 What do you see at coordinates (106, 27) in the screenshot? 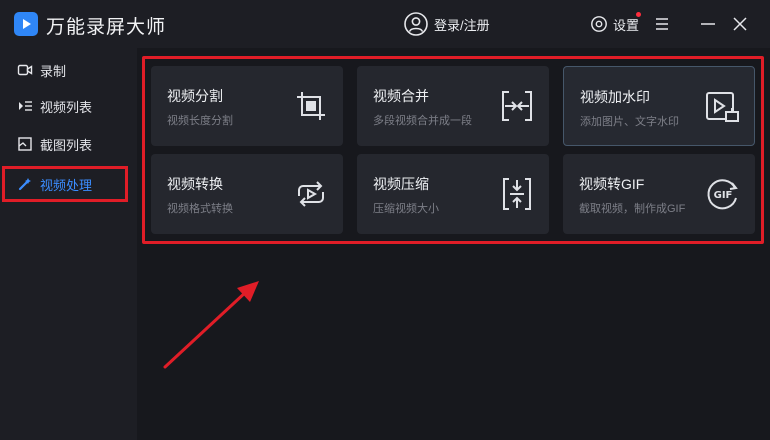
I see `app-title: 万能录屏大师` at bounding box center [106, 27].